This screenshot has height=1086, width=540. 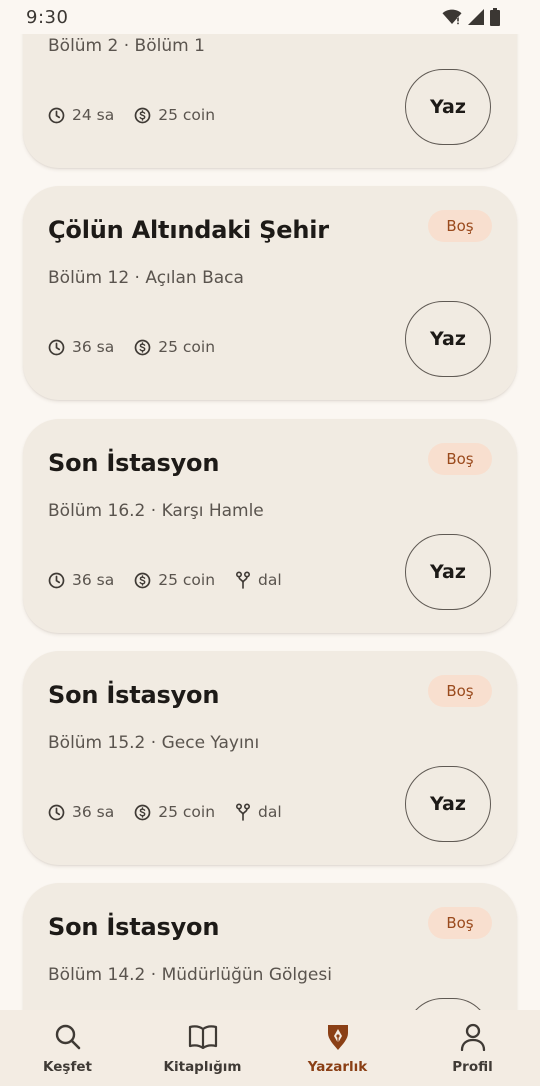 What do you see at coordinates (67, 1067) in the screenshot?
I see `nav-label: Keşfet` at bounding box center [67, 1067].